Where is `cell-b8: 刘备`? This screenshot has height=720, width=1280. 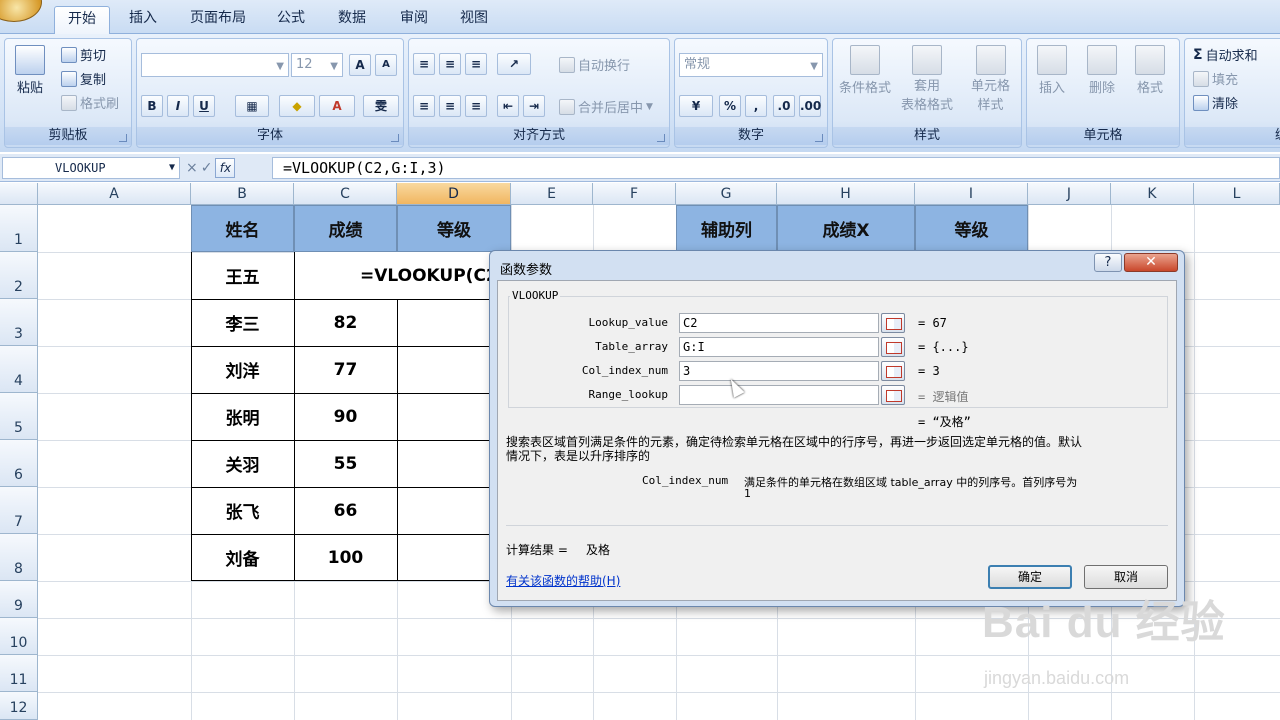 cell-b8: 刘备 is located at coordinates (242, 557).